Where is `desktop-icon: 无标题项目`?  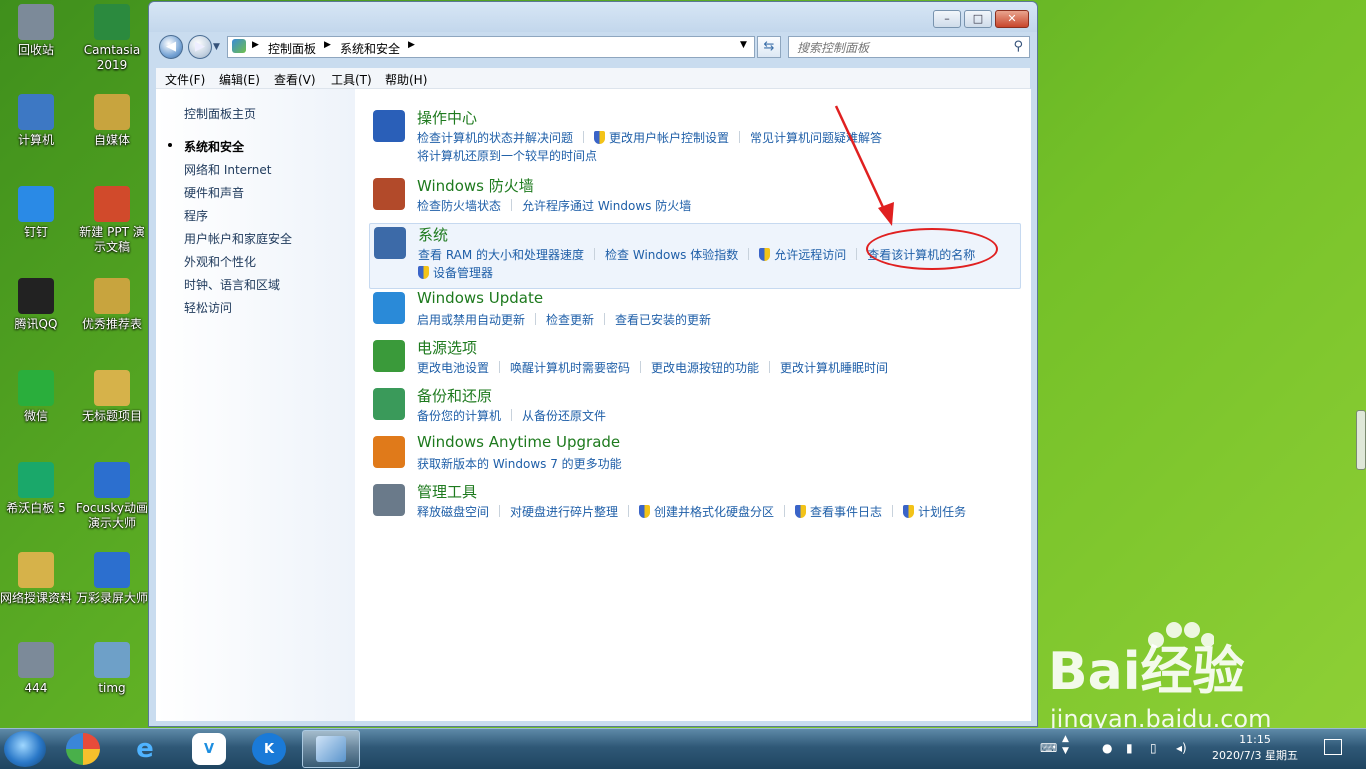
desktop-icon: 无标题项目 is located at coordinates (112, 397).